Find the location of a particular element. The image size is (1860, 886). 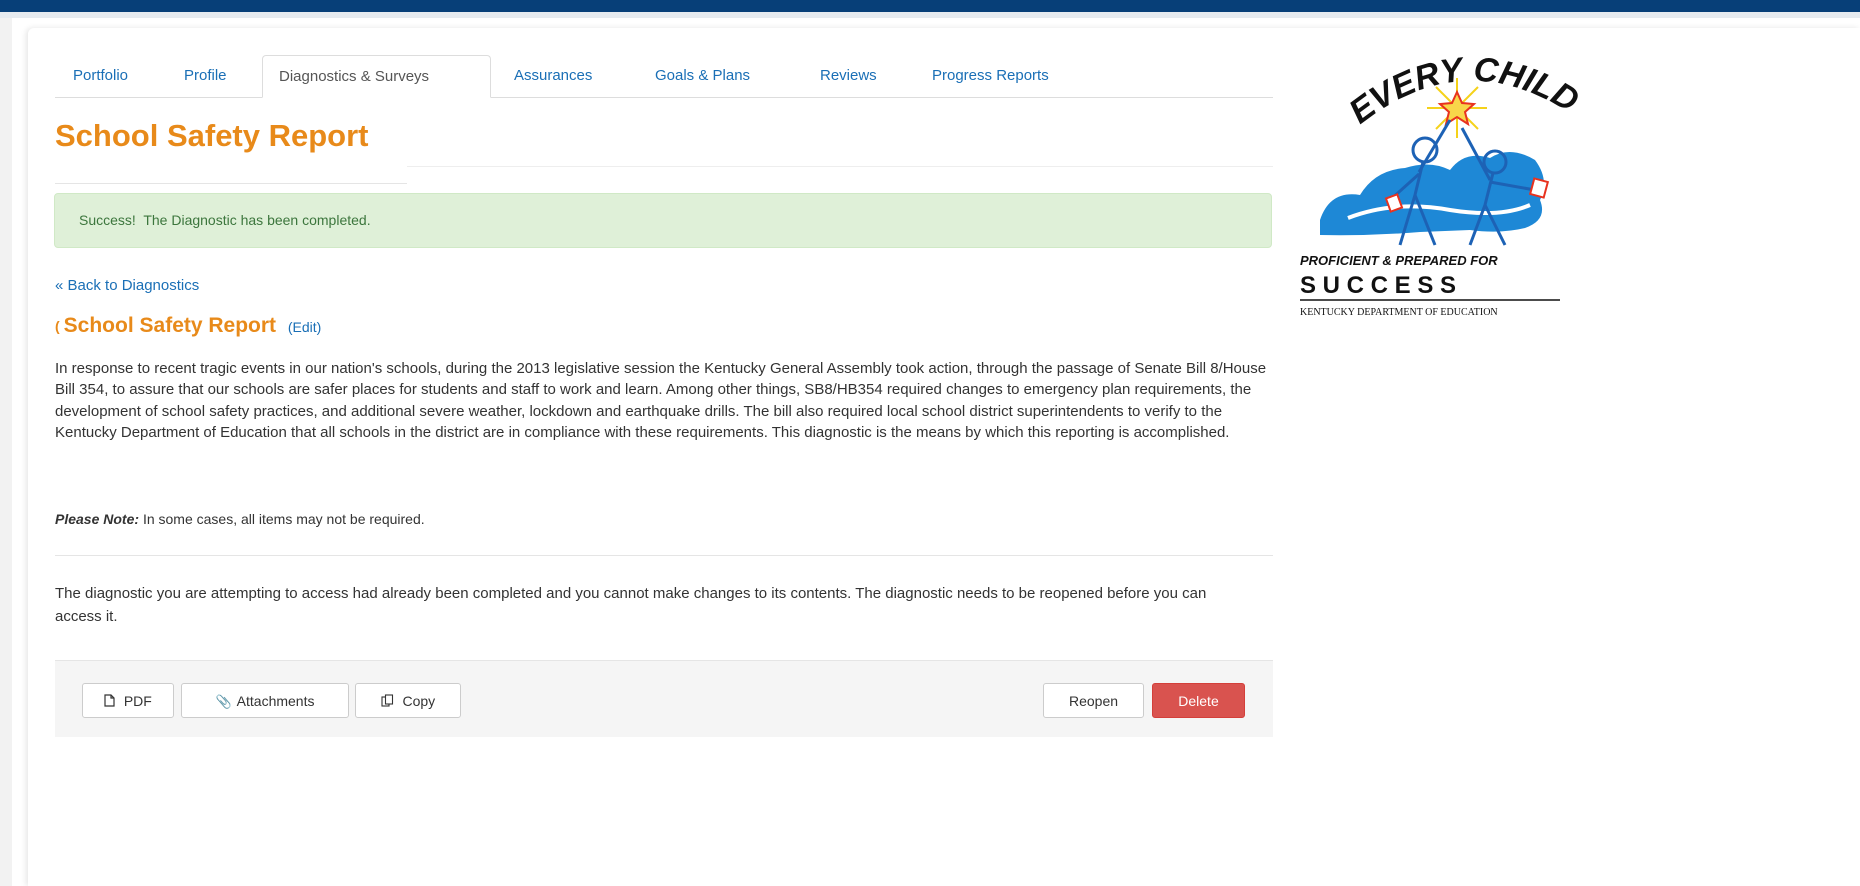

star-icon is located at coordinates (1457, 108).